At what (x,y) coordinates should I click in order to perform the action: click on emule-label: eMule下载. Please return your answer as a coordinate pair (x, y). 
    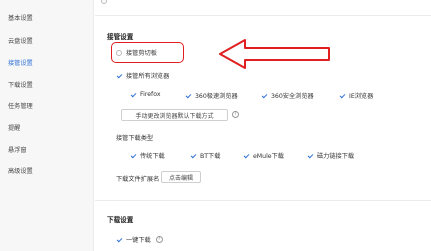
    Looking at the image, I should click on (268, 156).